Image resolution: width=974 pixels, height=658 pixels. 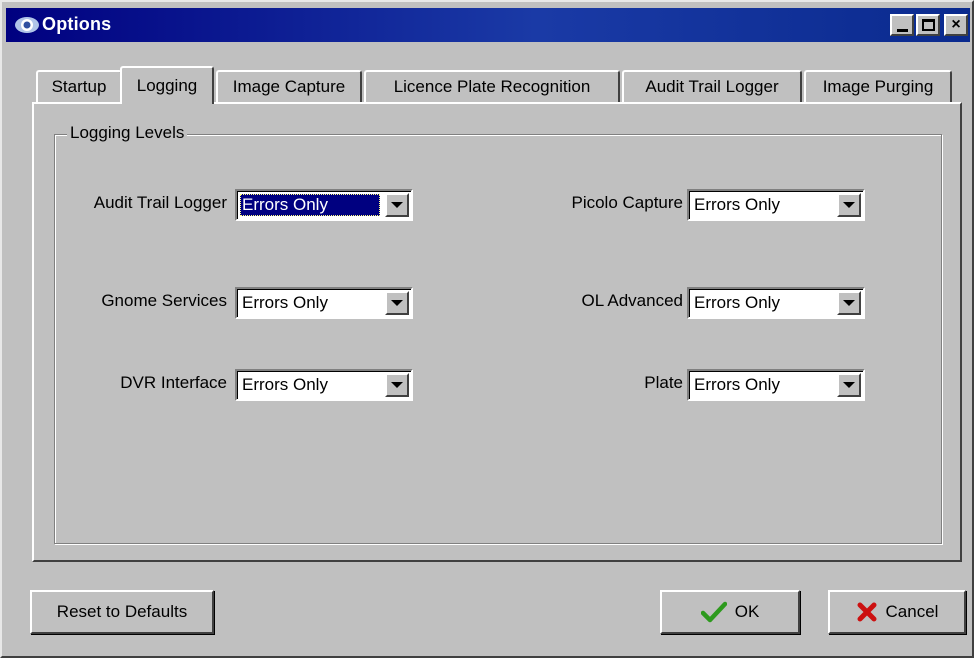 What do you see at coordinates (912, 611) in the screenshot?
I see `cancel-label: Cancel` at bounding box center [912, 611].